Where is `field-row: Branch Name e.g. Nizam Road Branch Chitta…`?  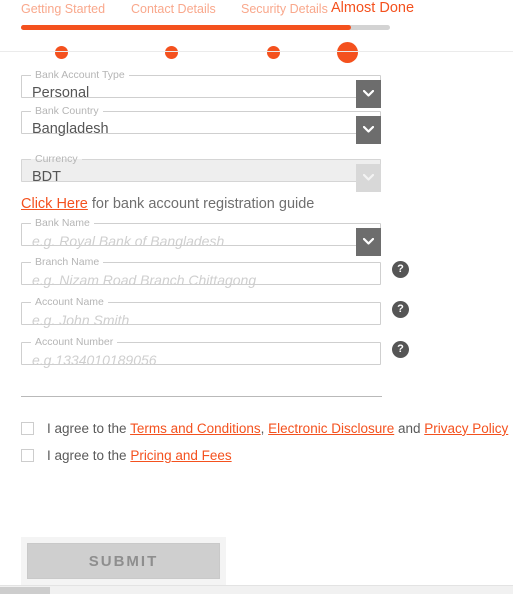
field-row: Branch Name e.g. Nizam Road Branch Chitta… is located at coordinates (256, 273).